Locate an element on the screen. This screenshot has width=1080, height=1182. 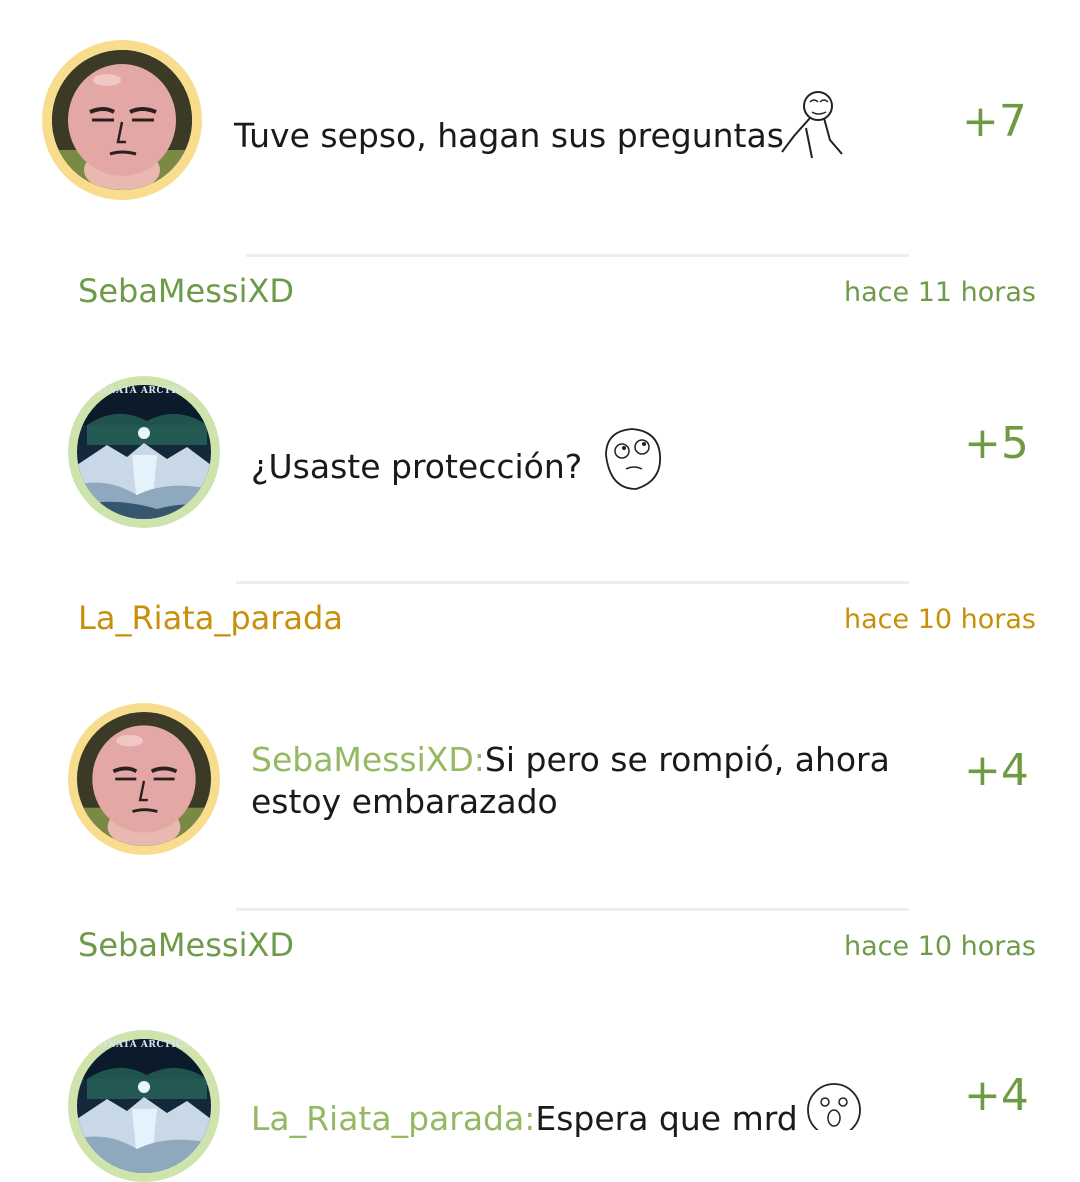
vote-score: +5 is located at coordinates (996, 443).